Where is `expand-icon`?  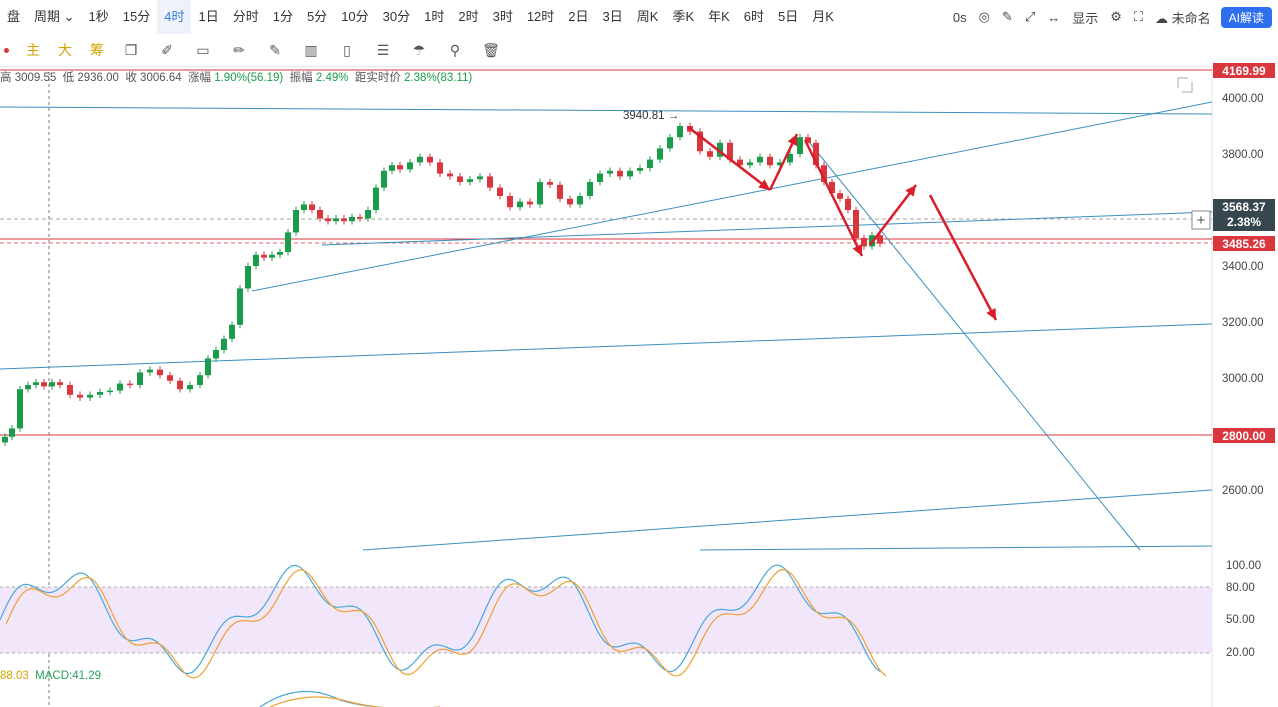 expand-icon is located at coordinates (1185, 85).